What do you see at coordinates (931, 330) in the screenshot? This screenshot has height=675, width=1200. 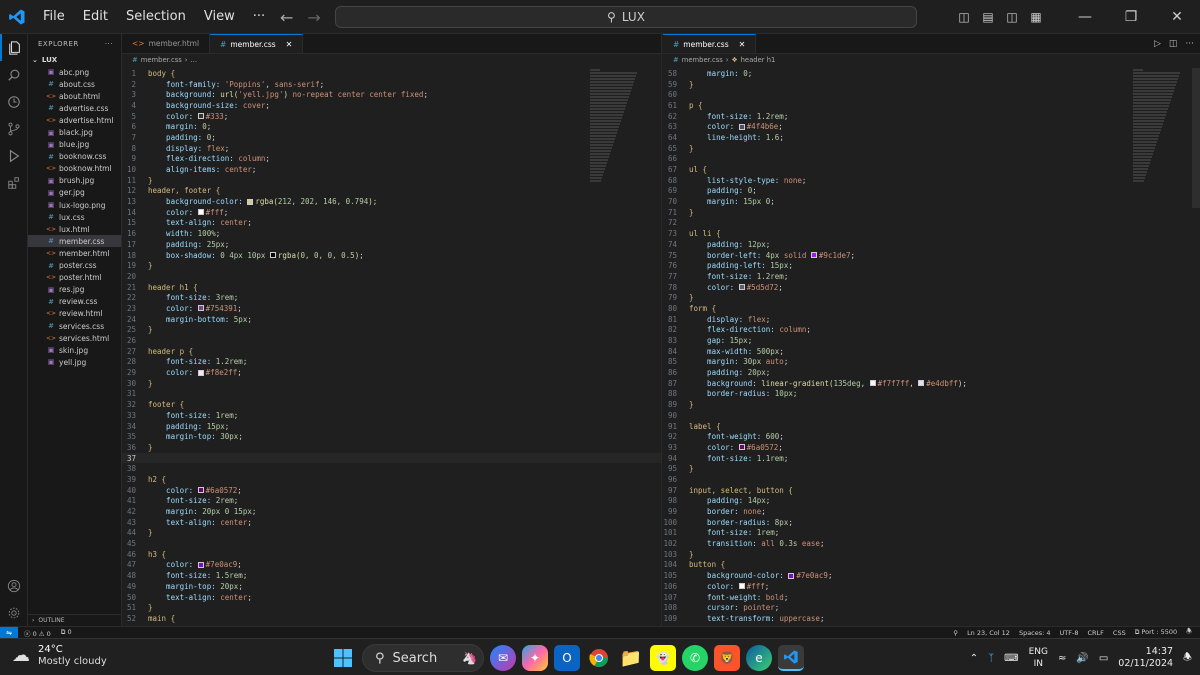 I see `code-line: 82 flex-direction: column;` at bounding box center [931, 330].